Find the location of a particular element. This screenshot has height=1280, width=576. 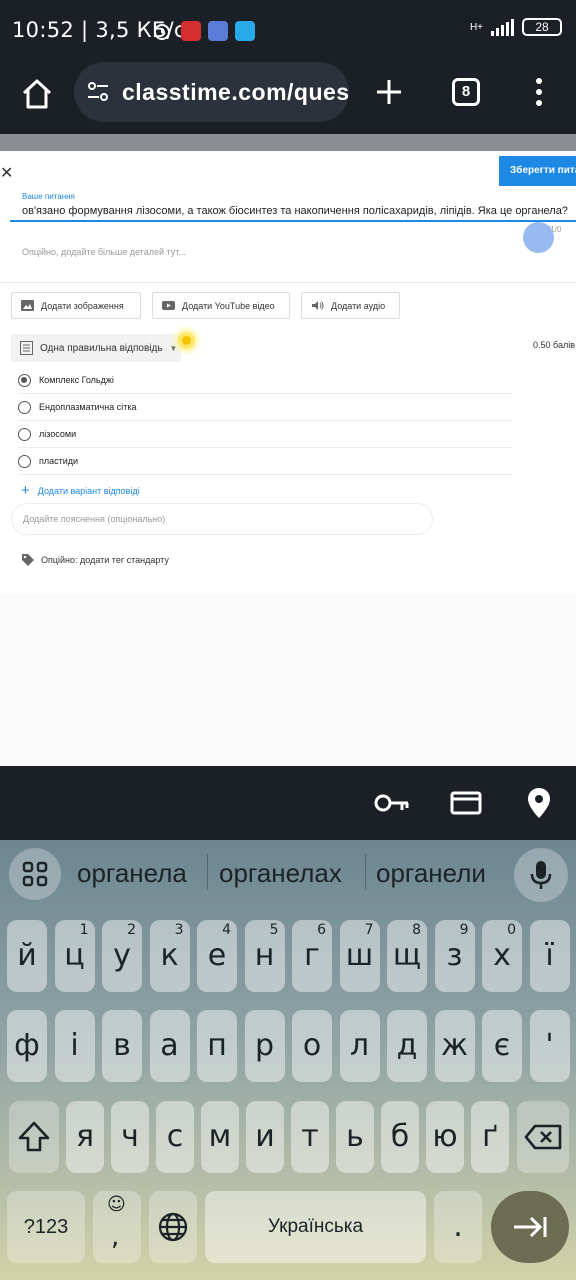

tag-icon is located at coordinates (28, 560).